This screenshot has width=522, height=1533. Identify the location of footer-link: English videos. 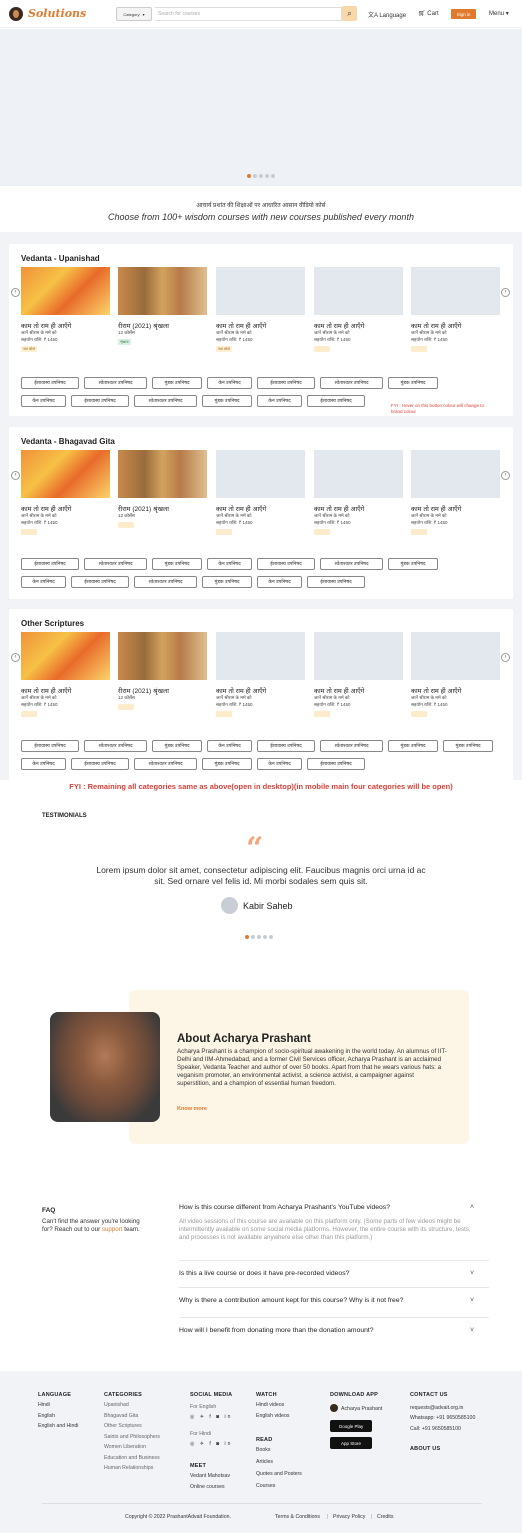
(272, 1416).